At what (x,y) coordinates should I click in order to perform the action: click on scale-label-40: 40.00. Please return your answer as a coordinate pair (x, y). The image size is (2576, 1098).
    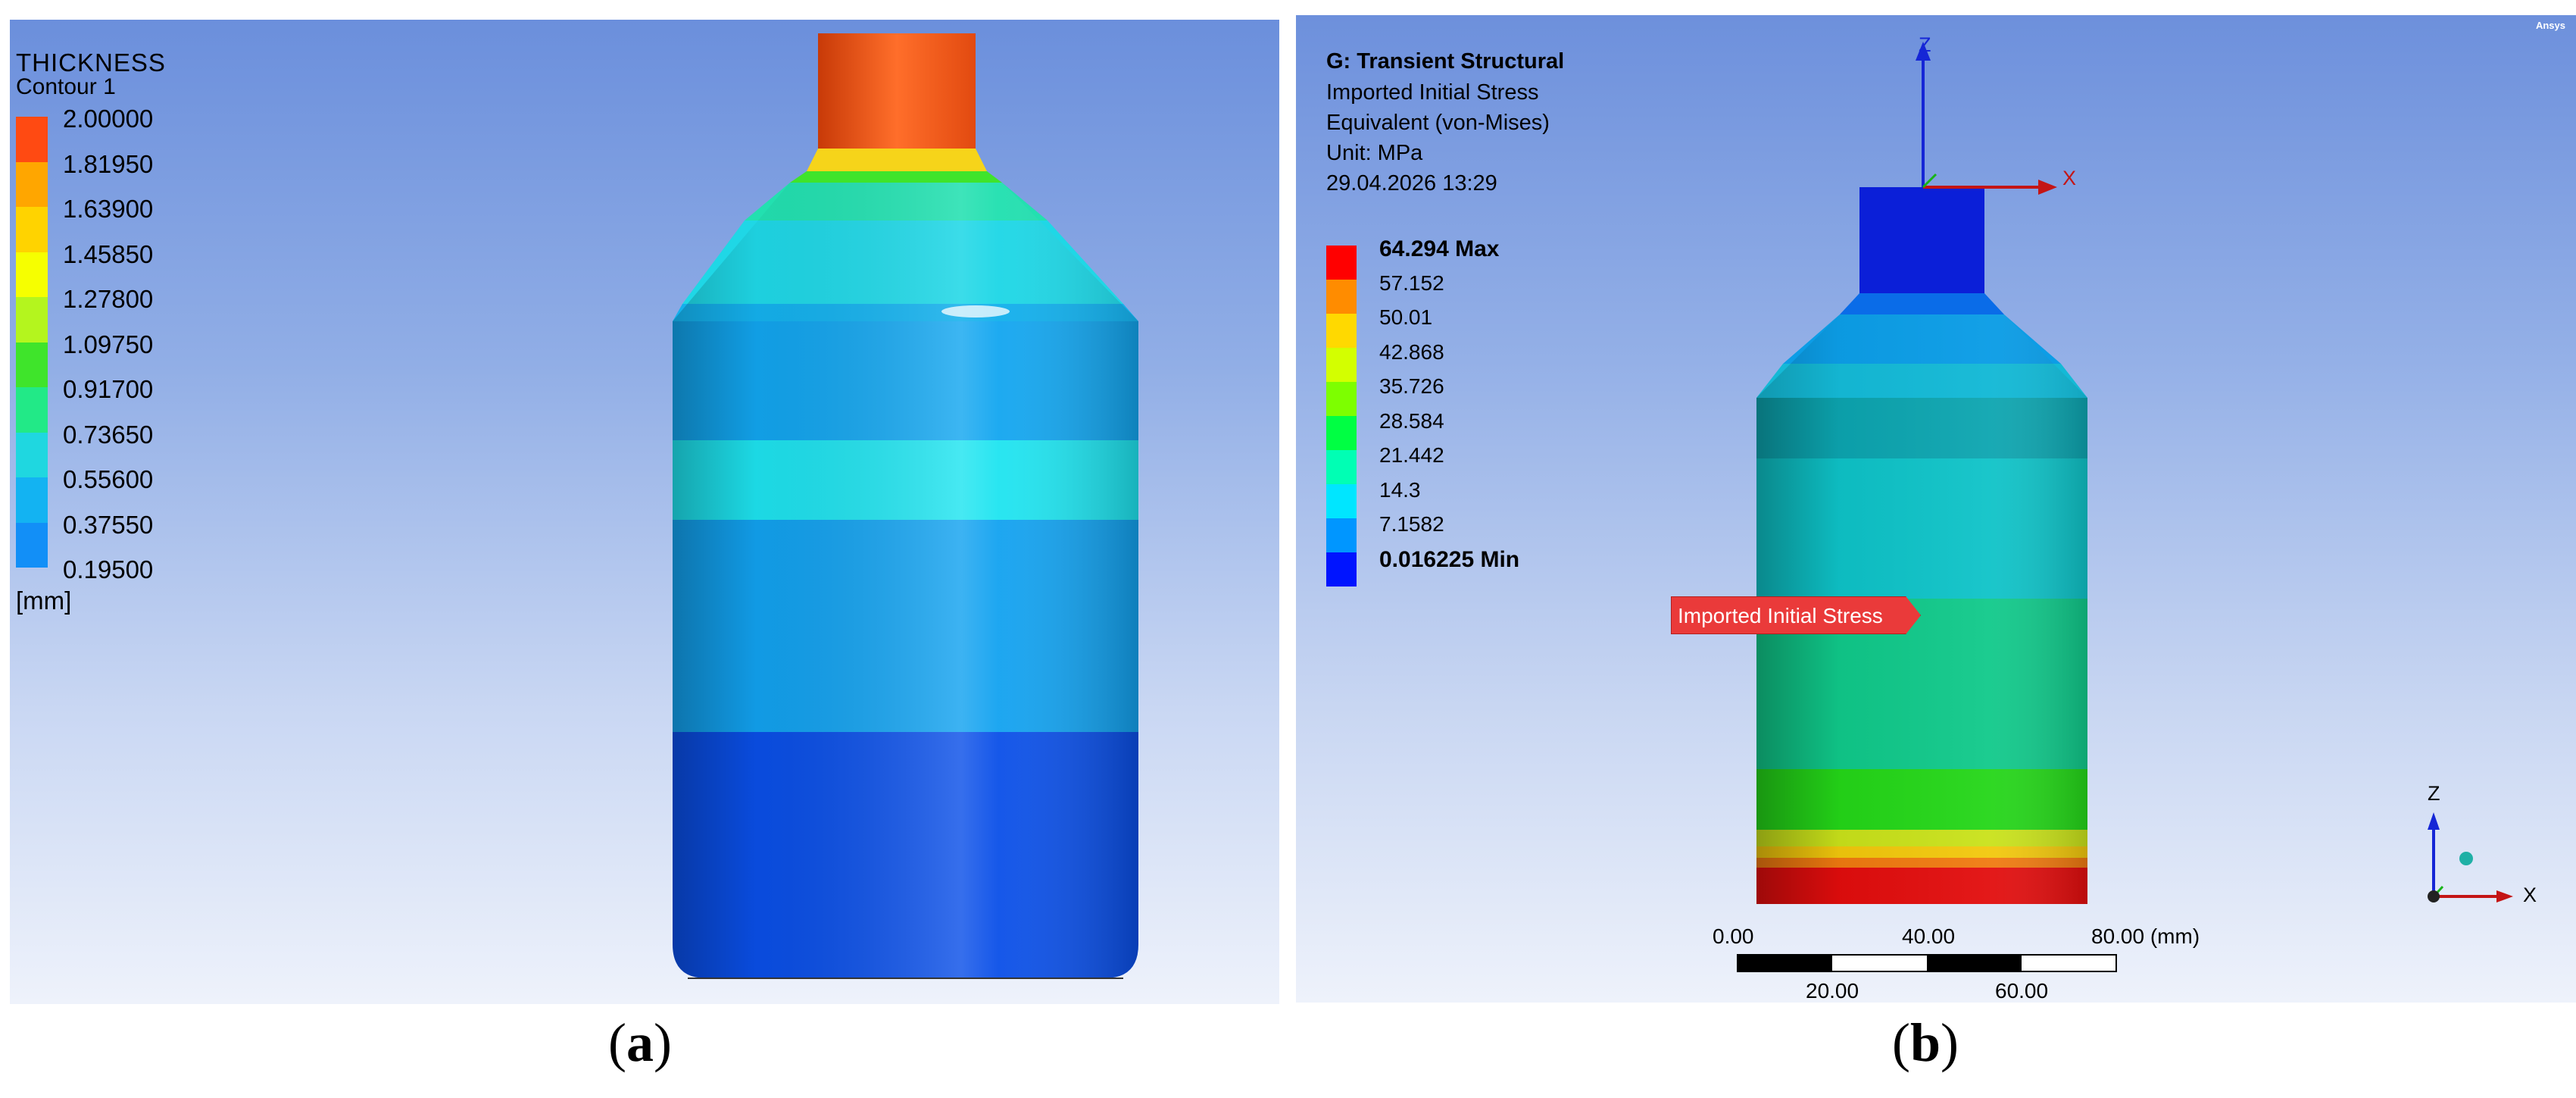
    Looking at the image, I should click on (1929, 936).